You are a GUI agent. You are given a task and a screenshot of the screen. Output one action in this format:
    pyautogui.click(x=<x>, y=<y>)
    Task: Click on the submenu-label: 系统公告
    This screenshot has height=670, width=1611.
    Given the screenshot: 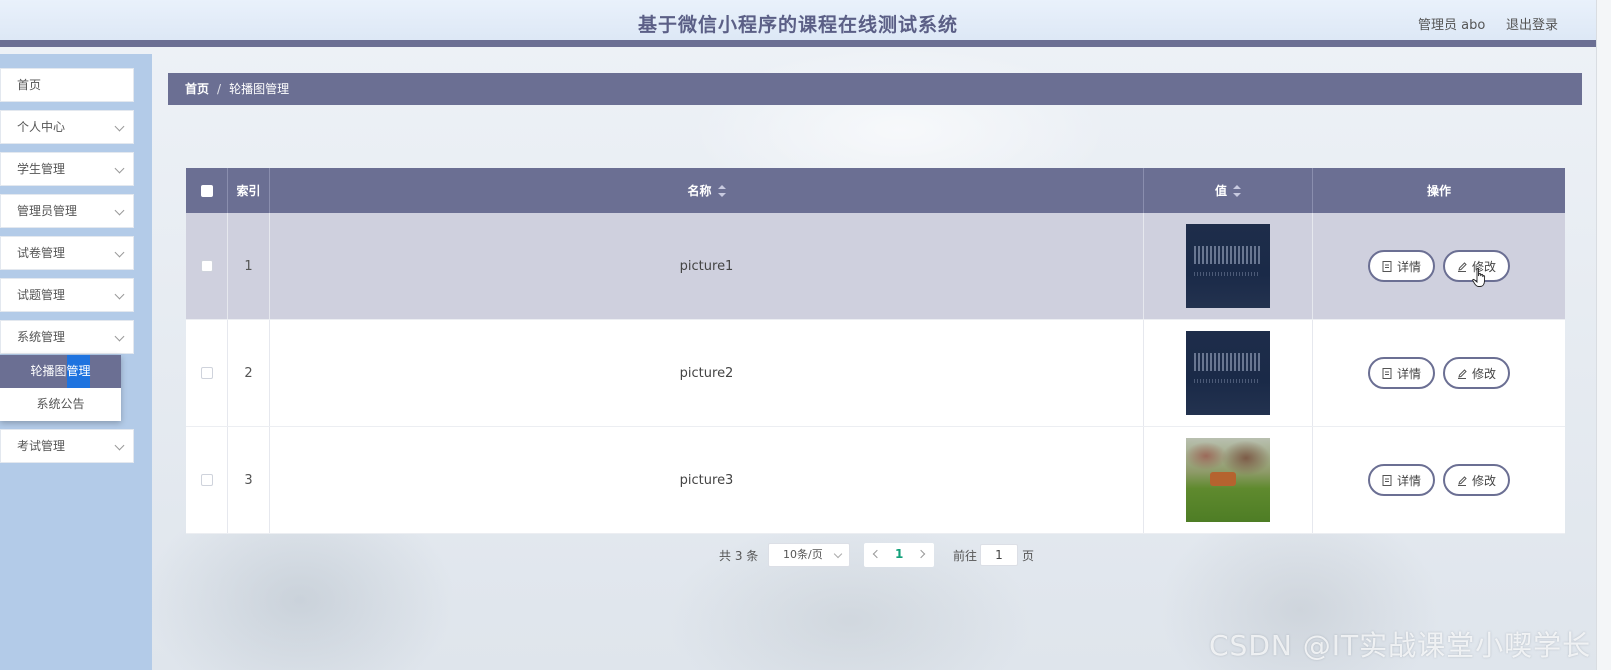 What is the action you would take?
    pyautogui.click(x=60, y=404)
    